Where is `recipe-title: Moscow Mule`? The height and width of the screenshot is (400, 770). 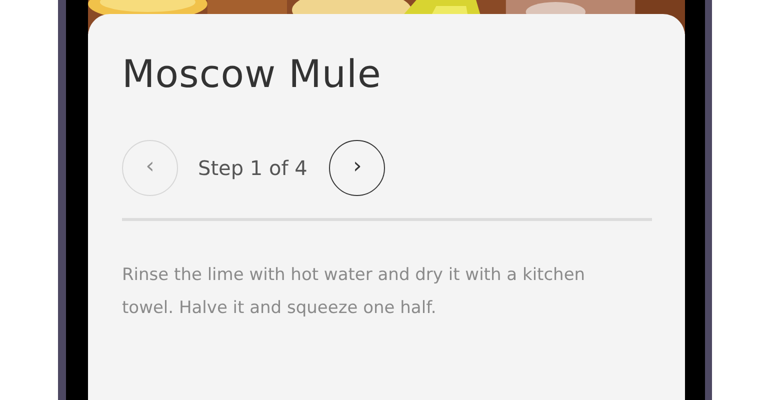
recipe-title: Moscow Mule is located at coordinates (252, 74).